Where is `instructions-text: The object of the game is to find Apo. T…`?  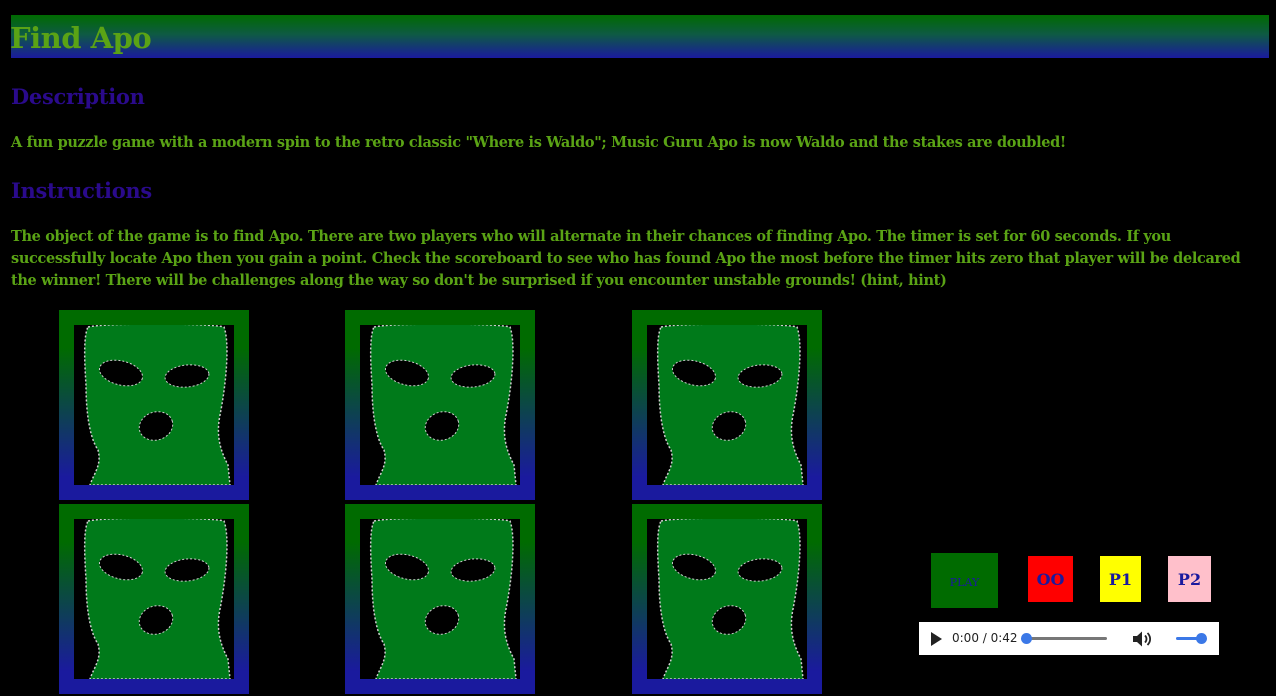
instructions-text: The object of the game is to find Apo. T… is located at coordinates (626, 258).